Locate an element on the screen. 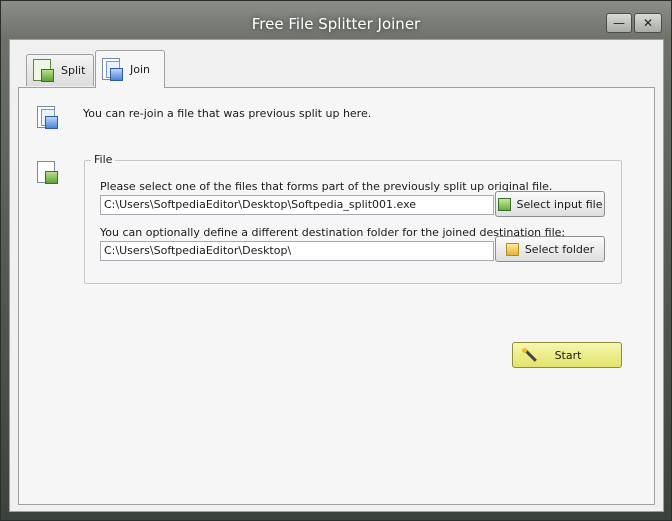 The height and width of the screenshot is (521, 672). tab-split-label: Split is located at coordinates (73, 70).